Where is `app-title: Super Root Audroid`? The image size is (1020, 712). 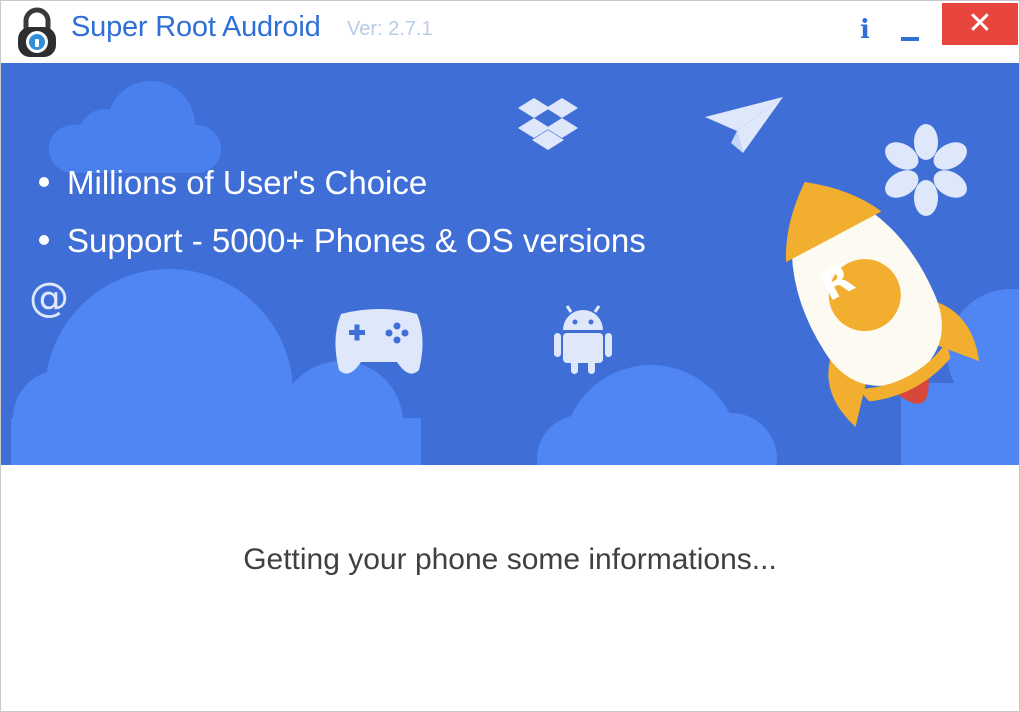
app-title: Super Root Audroid is located at coordinates (196, 27).